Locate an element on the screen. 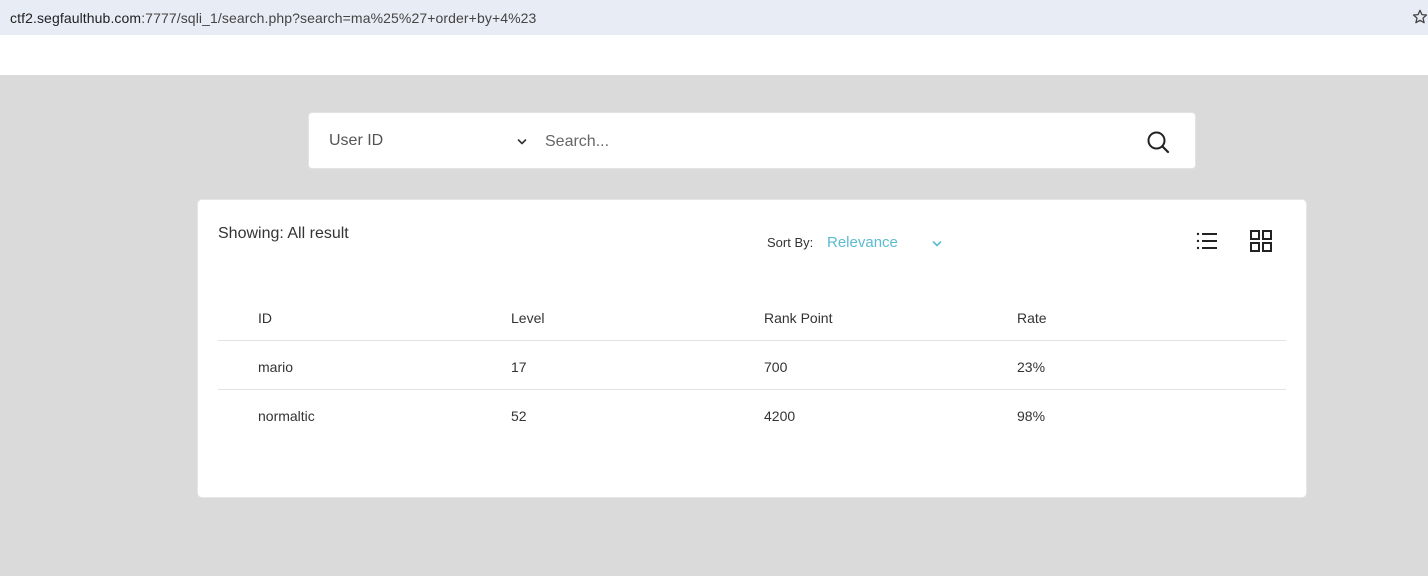  url-host: ctf2.segfaulthub.com is located at coordinates (76, 18).